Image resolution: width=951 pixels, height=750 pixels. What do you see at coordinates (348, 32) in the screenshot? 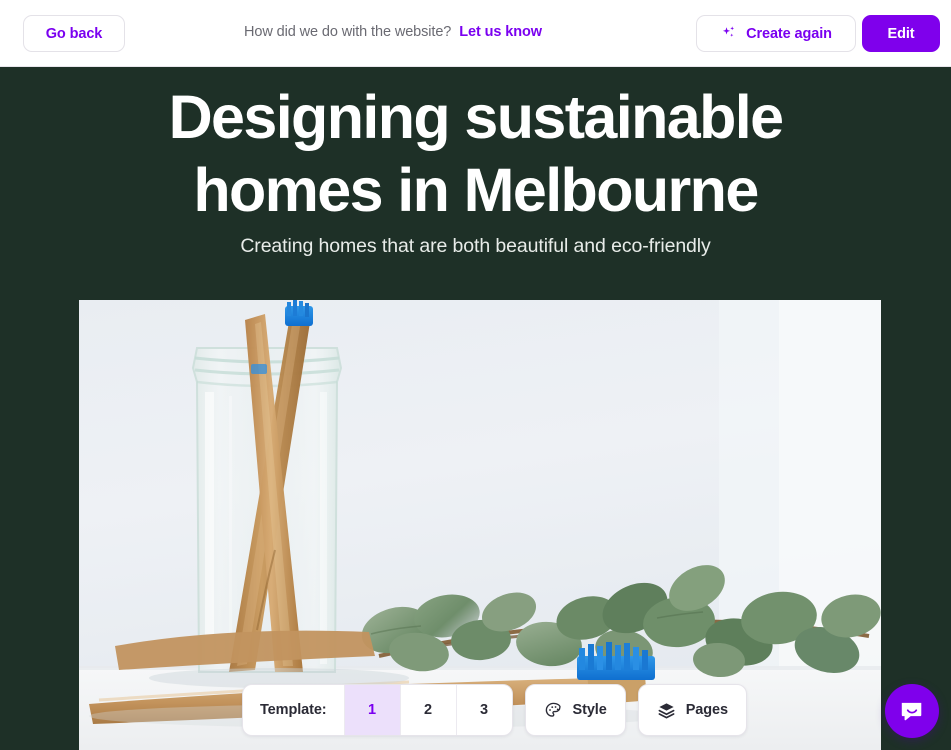
I see `feedback-question-text: How did we do with the website?` at bounding box center [348, 32].